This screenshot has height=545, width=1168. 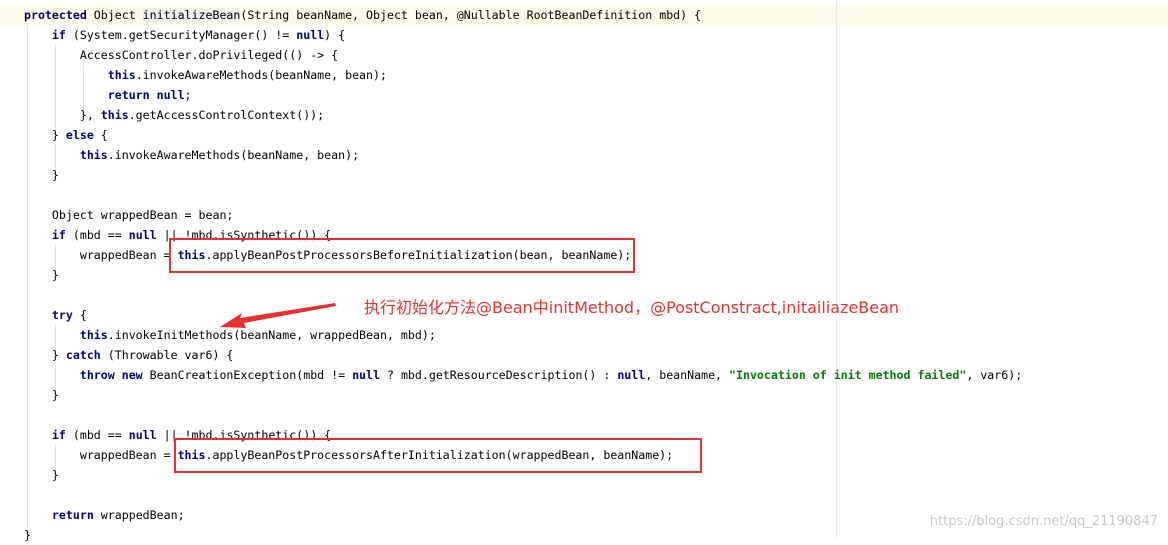 What do you see at coordinates (278, 315) in the screenshot?
I see `annotation-arrow` at bounding box center [278, 315].